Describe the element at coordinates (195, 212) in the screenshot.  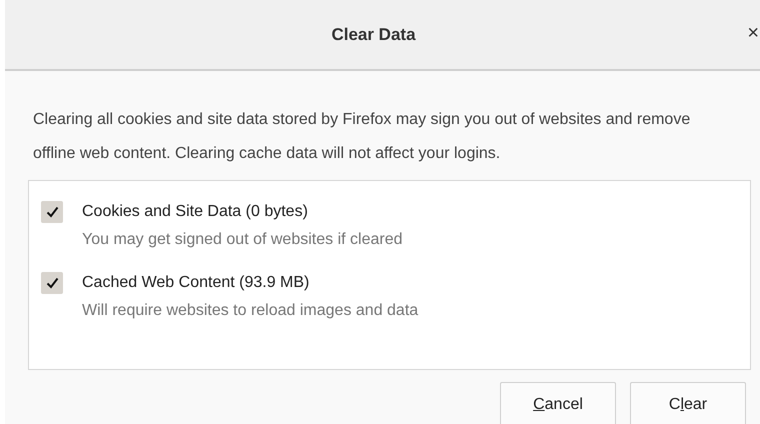
I see `option-label: Cookies and Site Data (0 bytes)` at that location.